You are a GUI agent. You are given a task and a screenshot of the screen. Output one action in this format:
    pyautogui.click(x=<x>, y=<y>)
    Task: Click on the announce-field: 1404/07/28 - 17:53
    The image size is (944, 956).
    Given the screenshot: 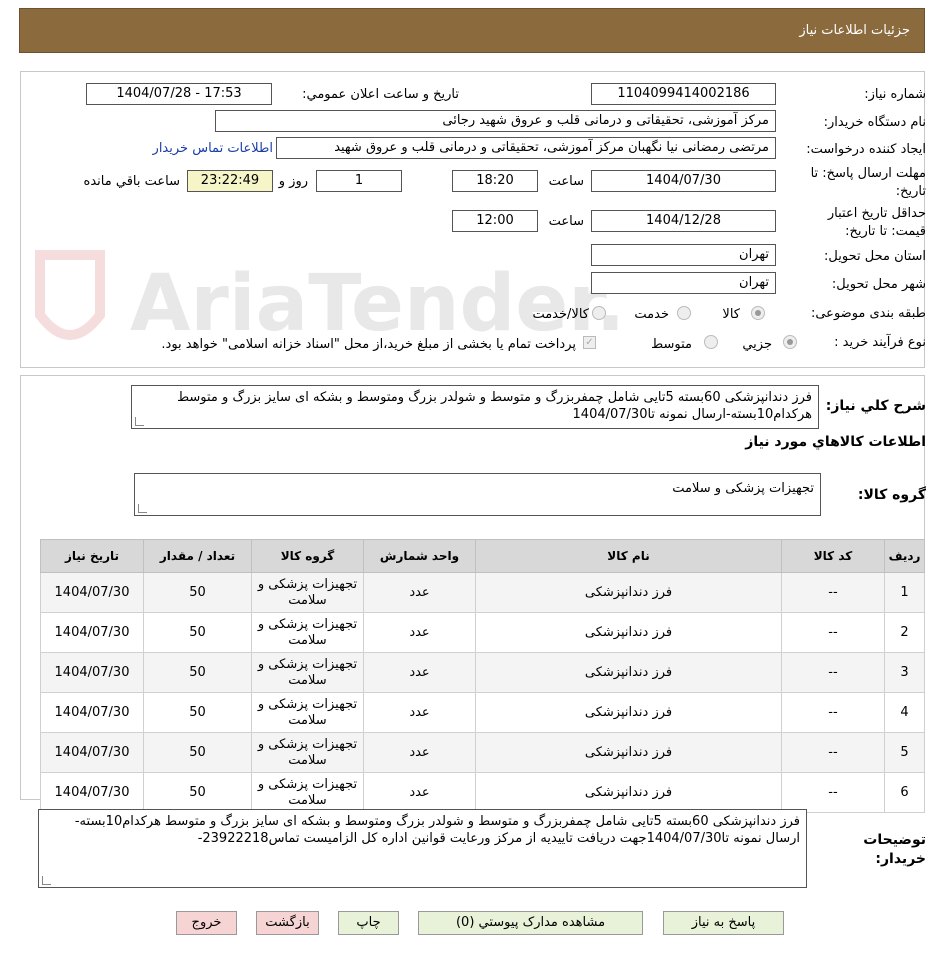 What is the action you would take?
    pyautogui.click(x=179, y=94)
    